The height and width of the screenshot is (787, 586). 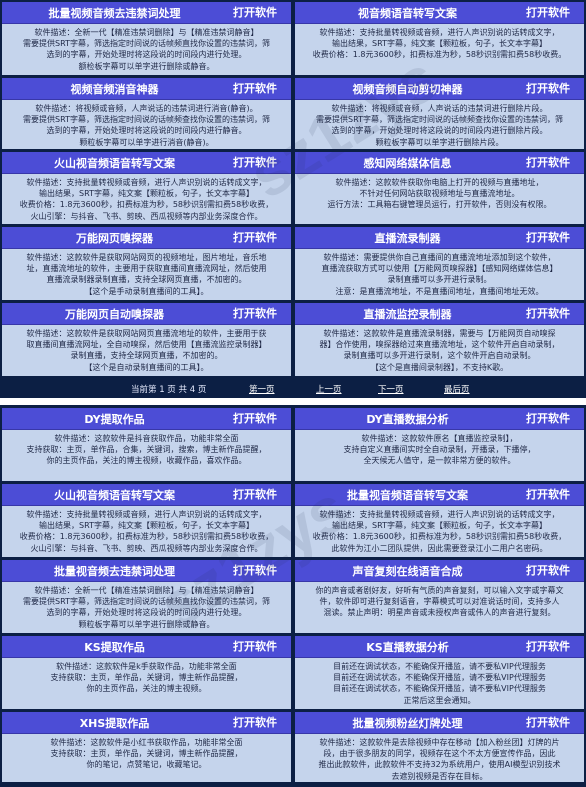 What do you see at coordinates (391, 389) in the screenshot?
I see `next-page-link: 下一页` at bounding box center [391, 389].